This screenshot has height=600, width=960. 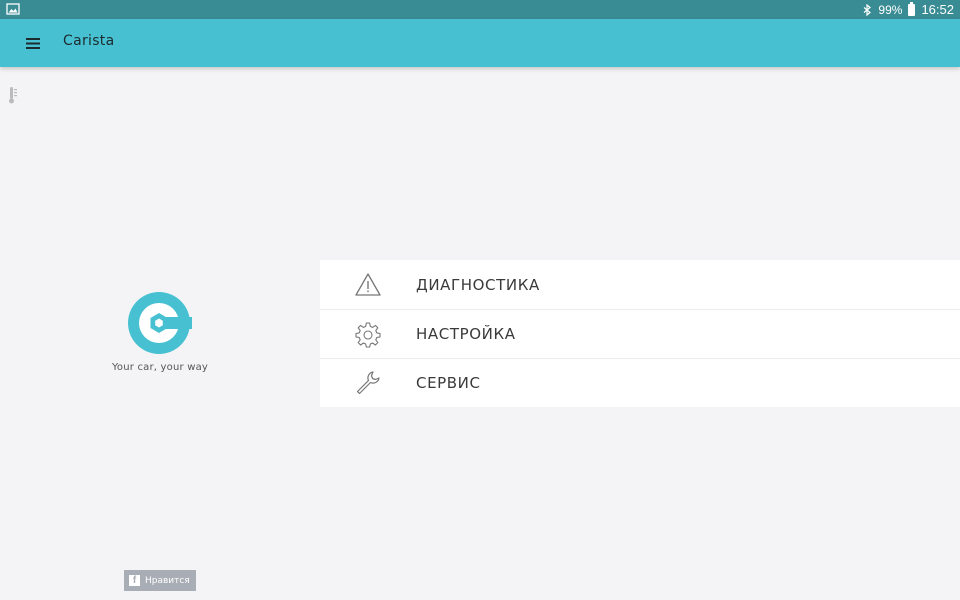 What do you see at coordinates (13, 95) in the screenshot?
I see `thermometer-icon` at bounding box center [13, 95].